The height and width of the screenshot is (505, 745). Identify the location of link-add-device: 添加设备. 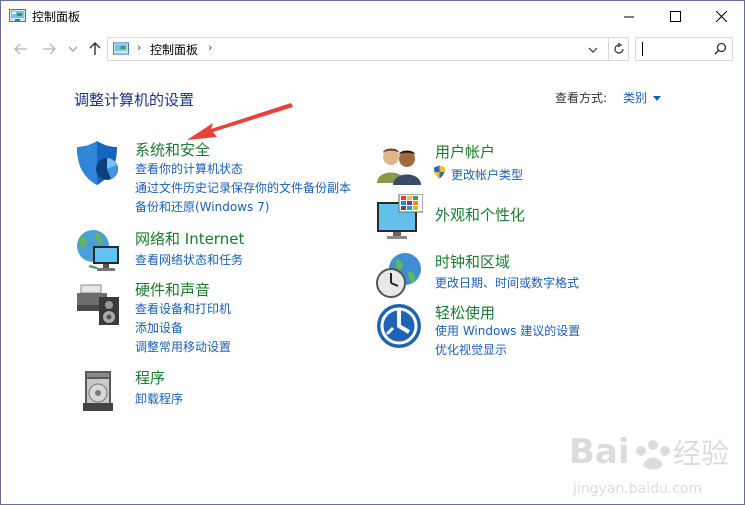
(159, 327).